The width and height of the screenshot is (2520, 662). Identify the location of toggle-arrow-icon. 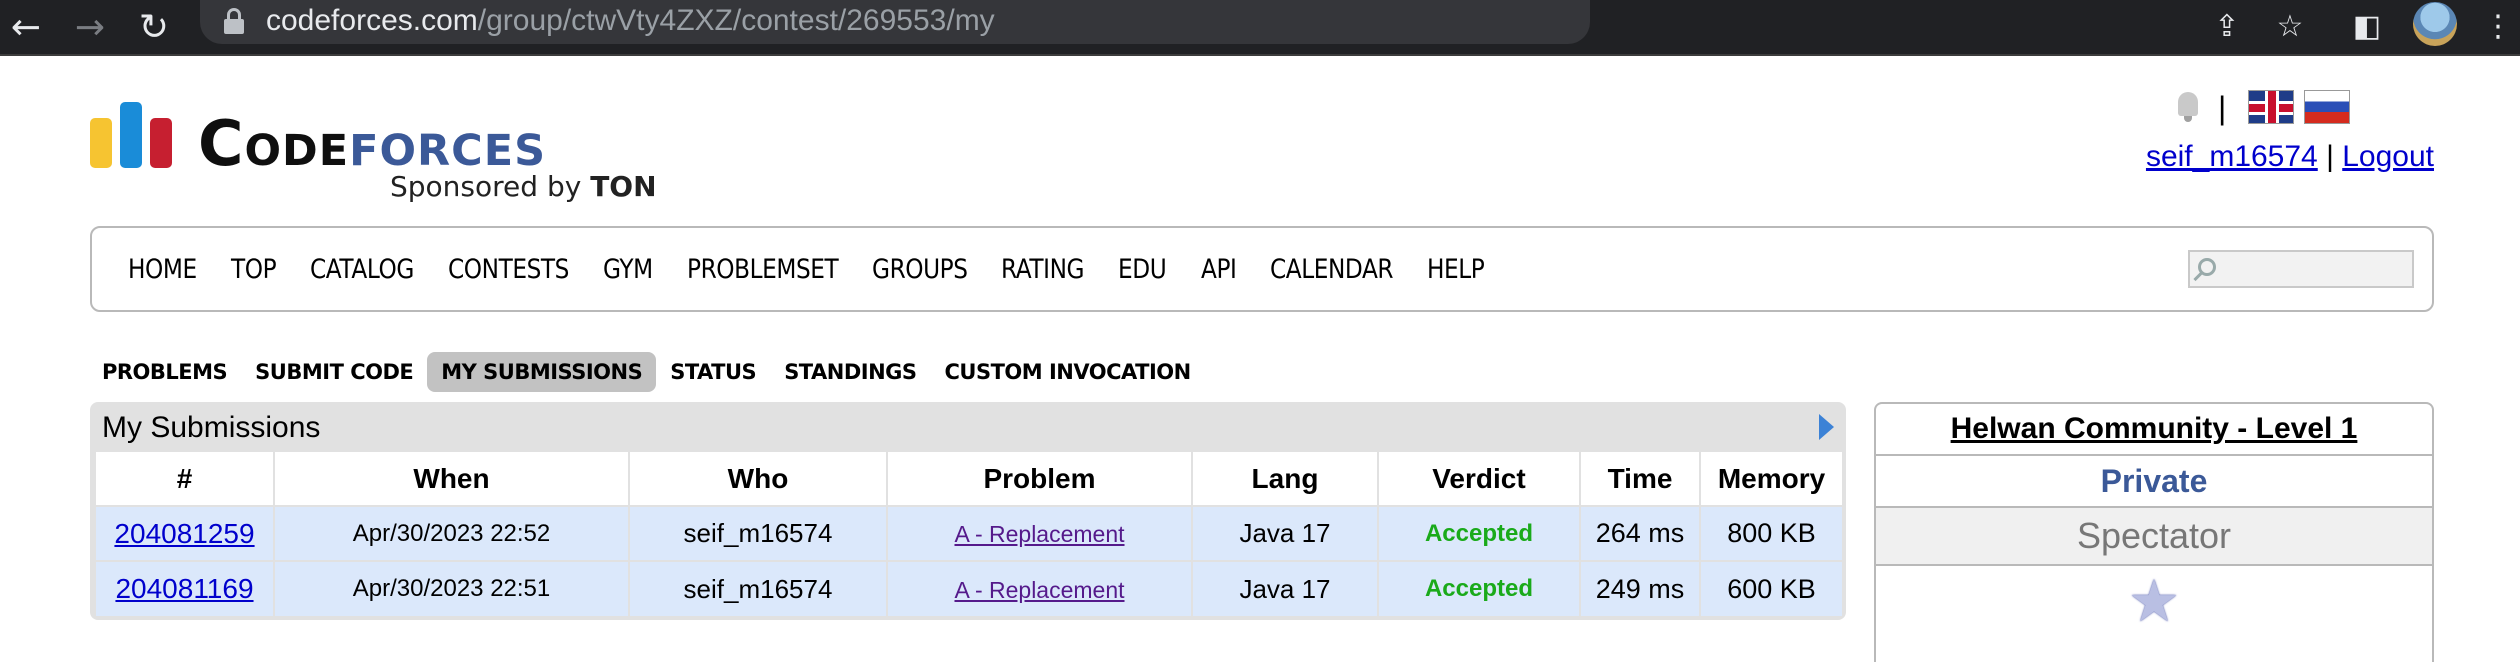
(1826, 427).